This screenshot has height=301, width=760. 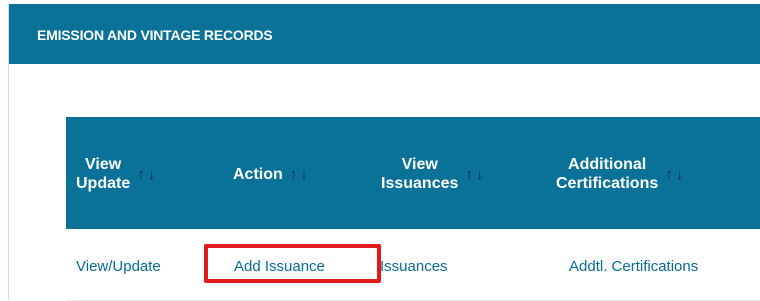 I want to click on additional-certifications-link: Addtl. Certifications, so click(x=633, y=266).